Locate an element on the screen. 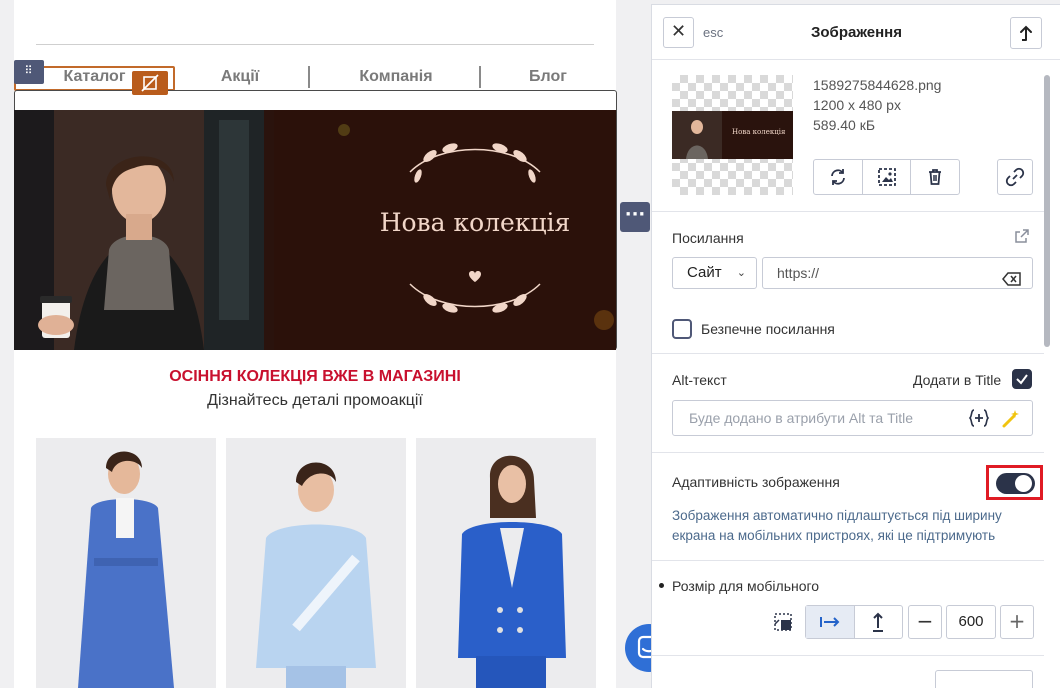  link-type-value: Сайт is located at coordinates (704, 272).